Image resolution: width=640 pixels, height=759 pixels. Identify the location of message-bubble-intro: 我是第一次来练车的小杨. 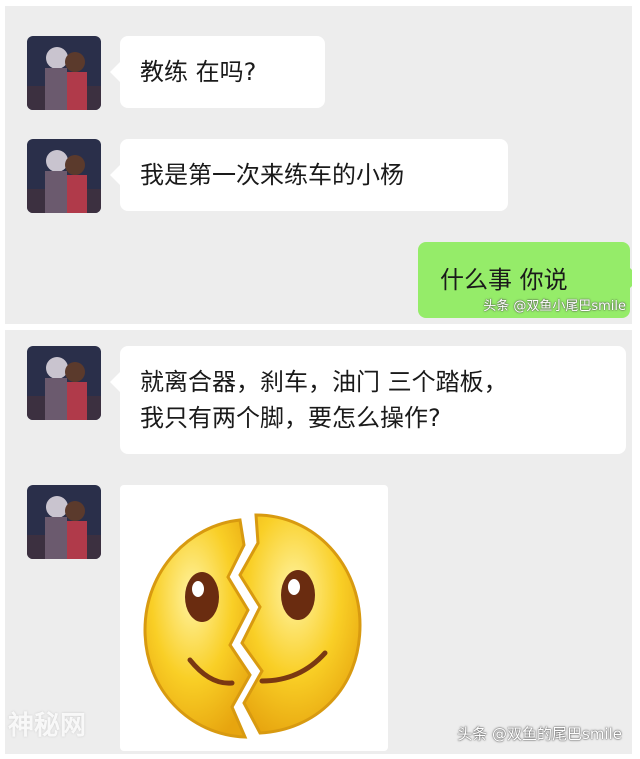
(309, 175).